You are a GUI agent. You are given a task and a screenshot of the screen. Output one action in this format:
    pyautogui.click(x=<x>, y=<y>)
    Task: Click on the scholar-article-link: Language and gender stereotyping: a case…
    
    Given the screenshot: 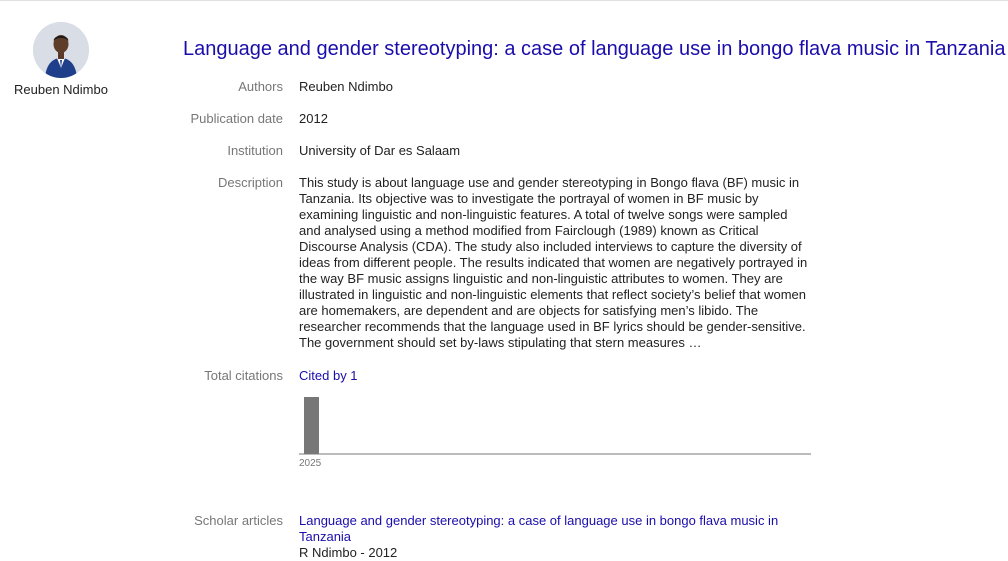 What is the action you would take?
    pyautogui.click(x=544, y=529)
    